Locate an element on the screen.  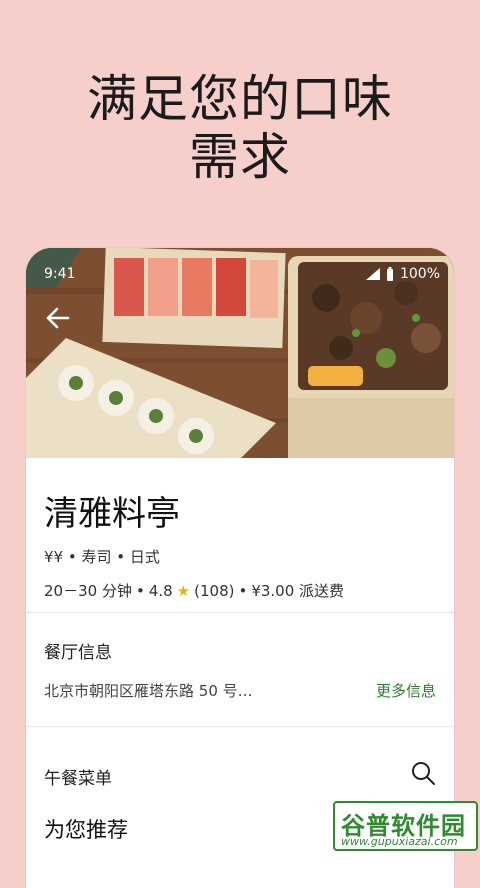
arrow-left-icon is located at coordinates (58, 318).